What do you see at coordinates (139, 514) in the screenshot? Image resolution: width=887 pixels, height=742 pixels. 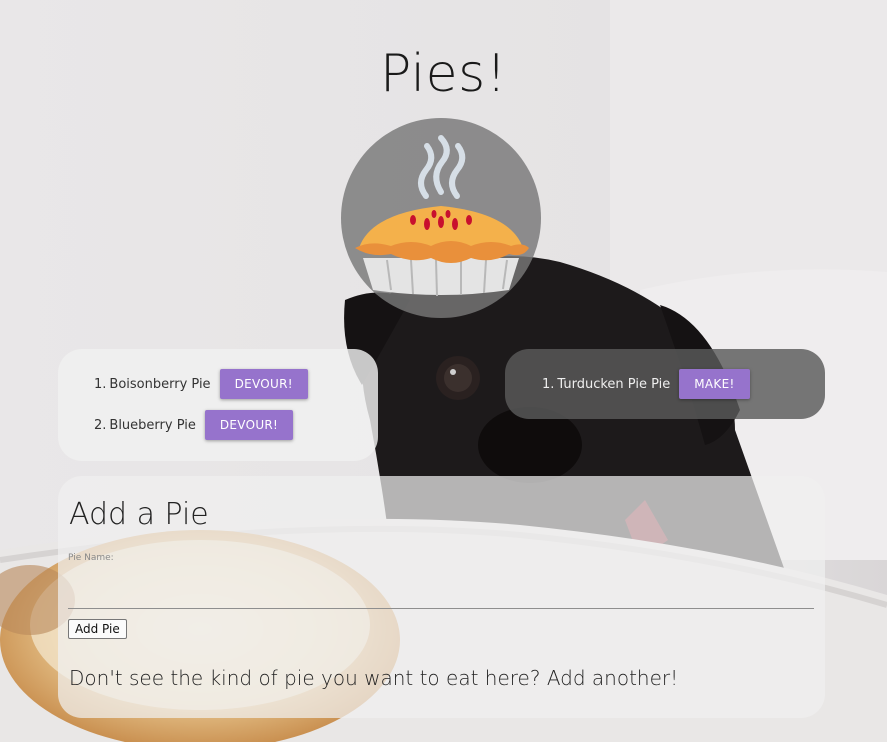 I see `form-heading: Add a Pie` at bounding box center [139, 514].